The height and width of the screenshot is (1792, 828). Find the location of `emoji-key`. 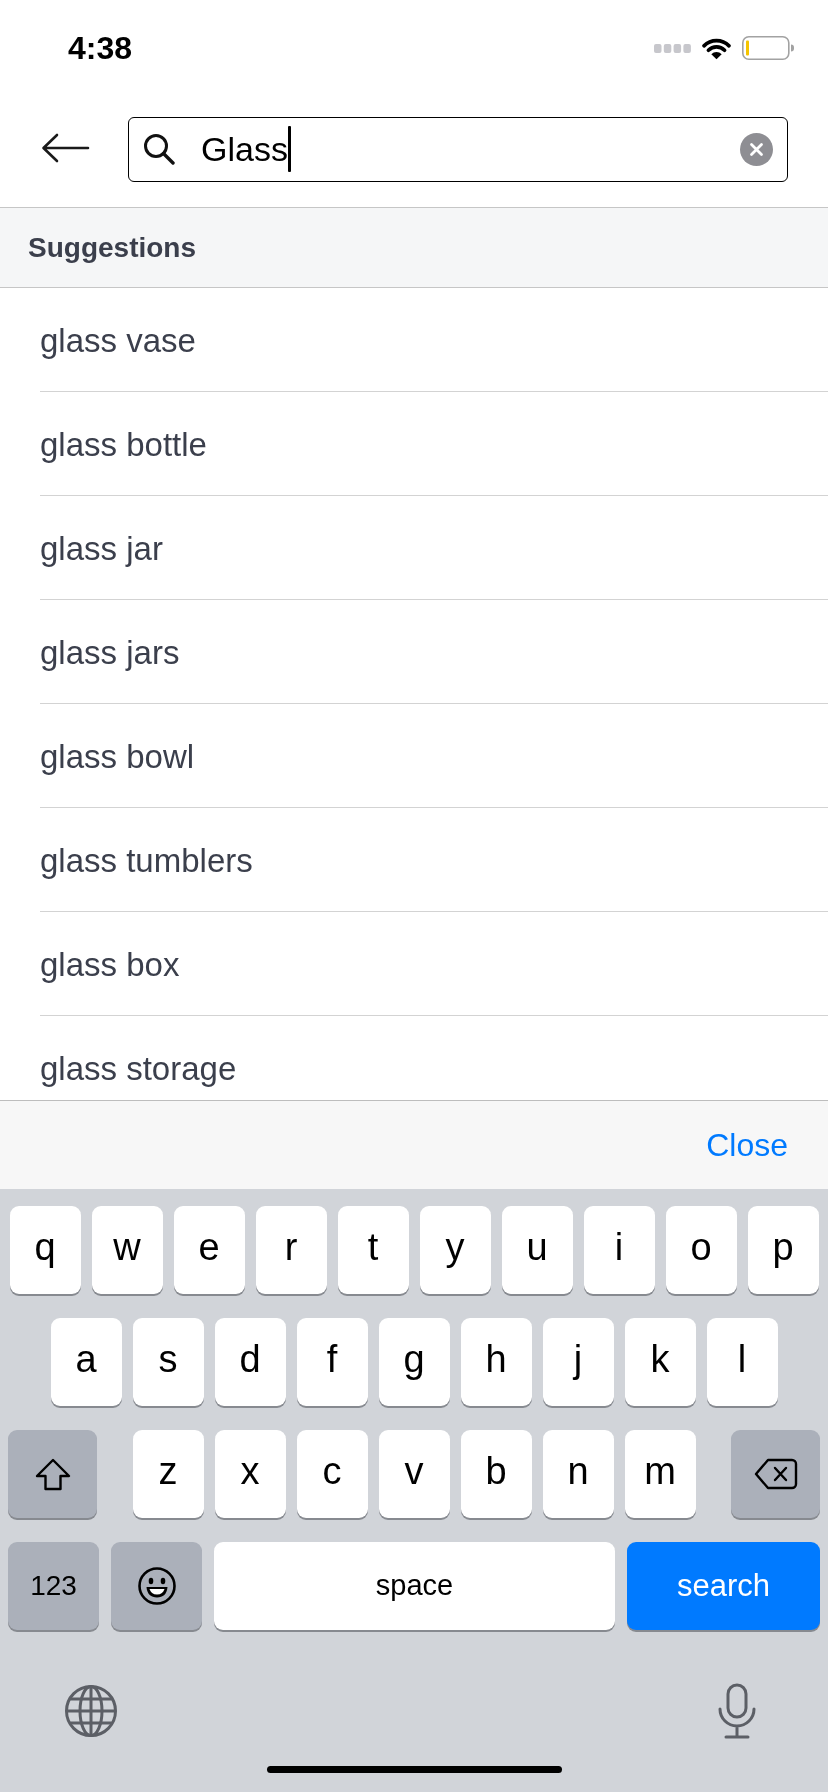

emoji-key is located at coordinates (156, 1586).